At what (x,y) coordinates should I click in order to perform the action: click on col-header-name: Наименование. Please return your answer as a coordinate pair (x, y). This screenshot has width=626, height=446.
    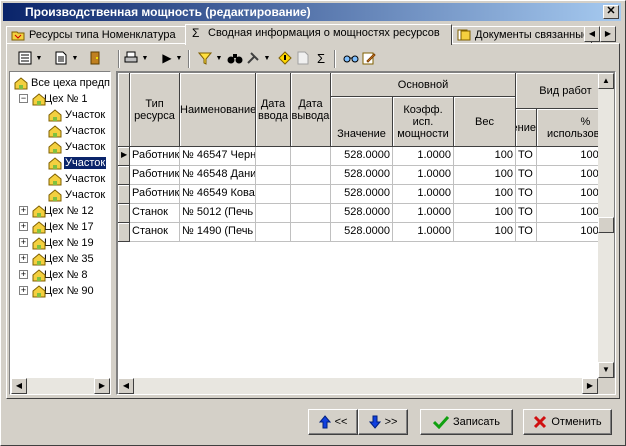
    Looking at the image, I should click on (218, 110).